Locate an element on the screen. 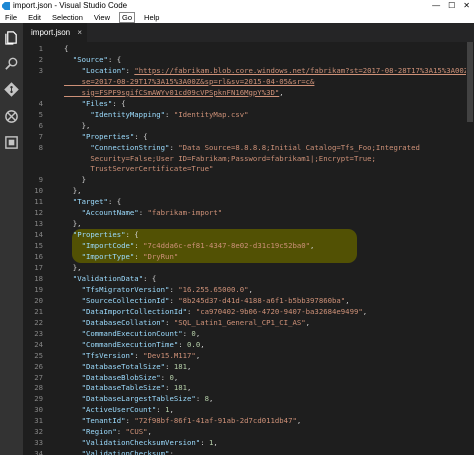  json-key: "DataImportCollectionId" is located at coordinates (134, 311).